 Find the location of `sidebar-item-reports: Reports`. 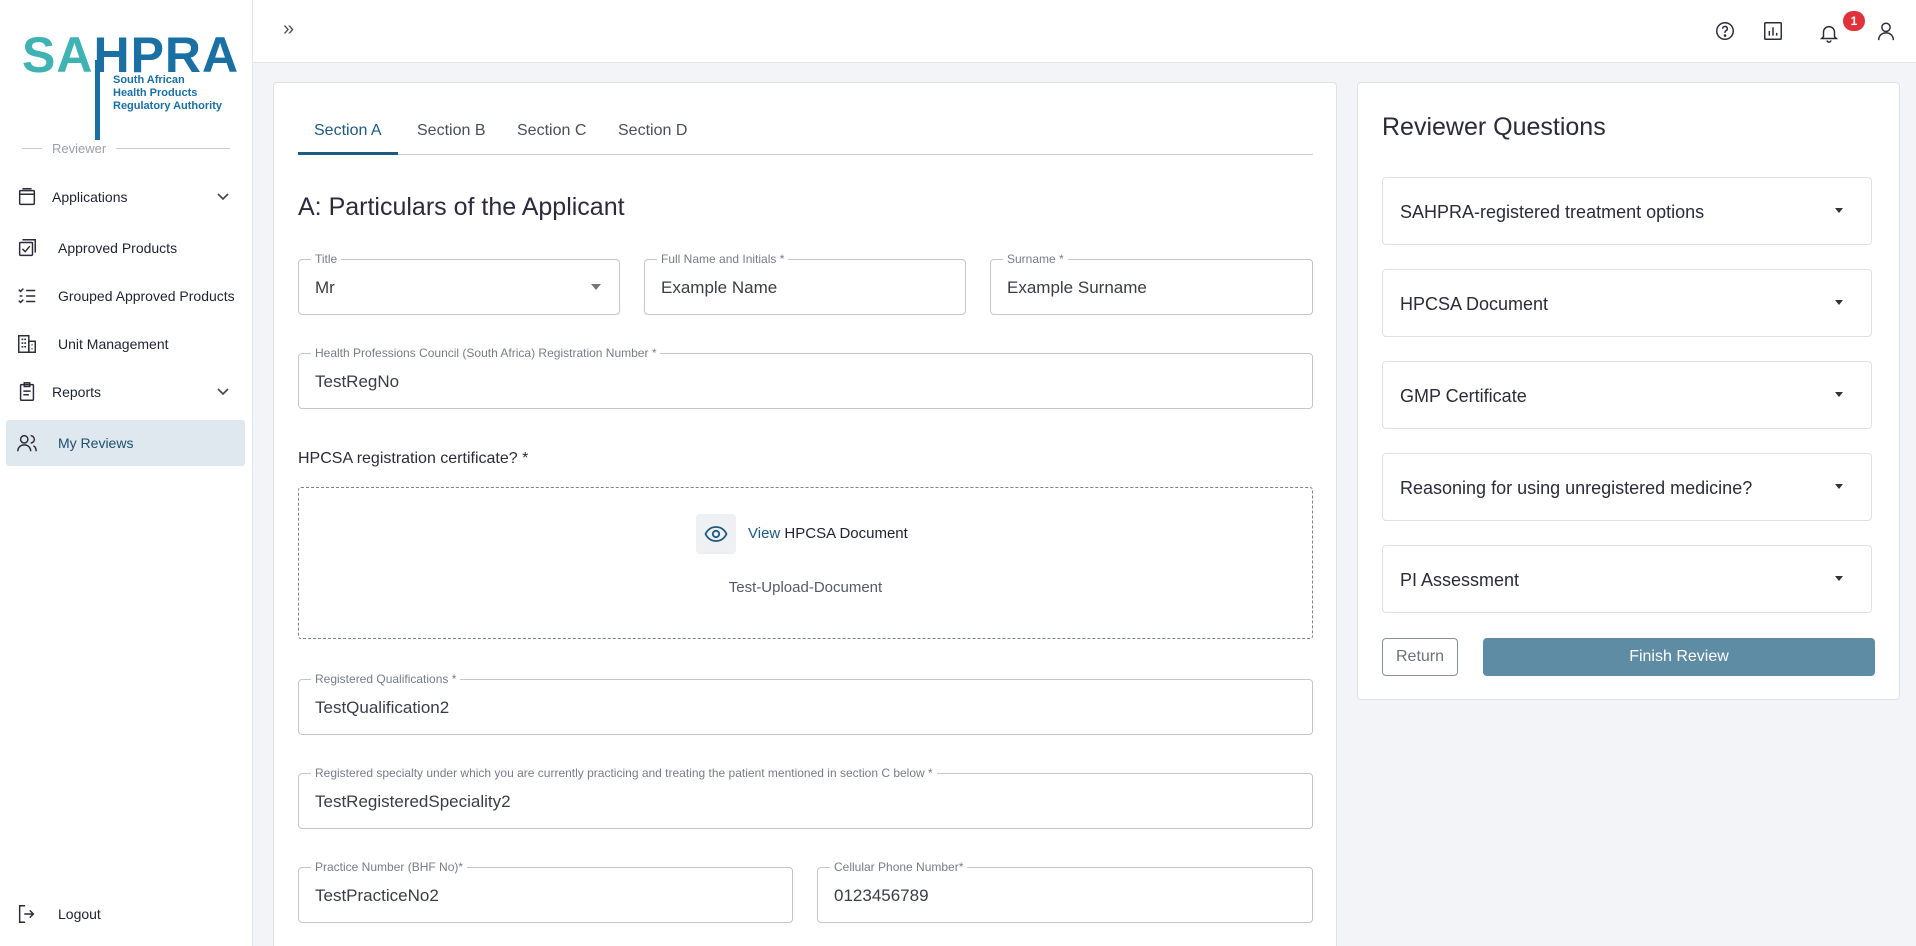

sidebar-item-reports: Reports is located at coordinates (125, 392).